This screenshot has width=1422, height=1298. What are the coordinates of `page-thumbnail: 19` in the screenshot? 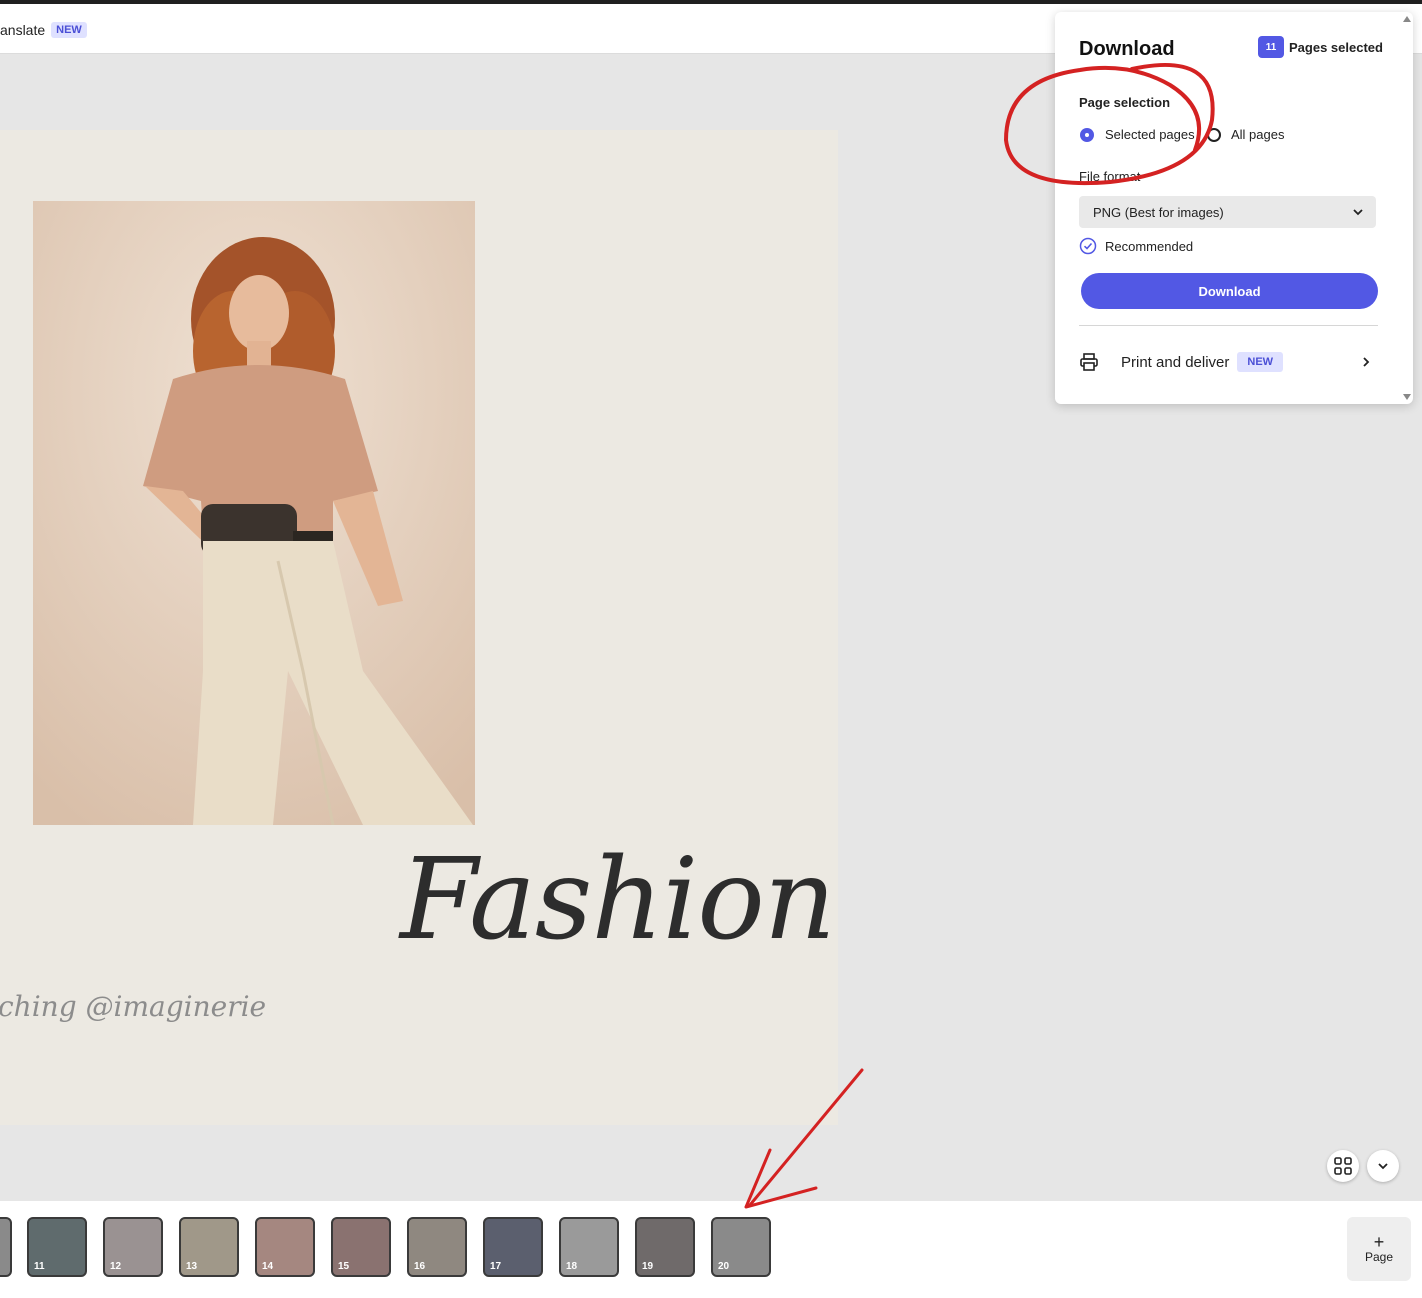 It's located at (665, 1247).